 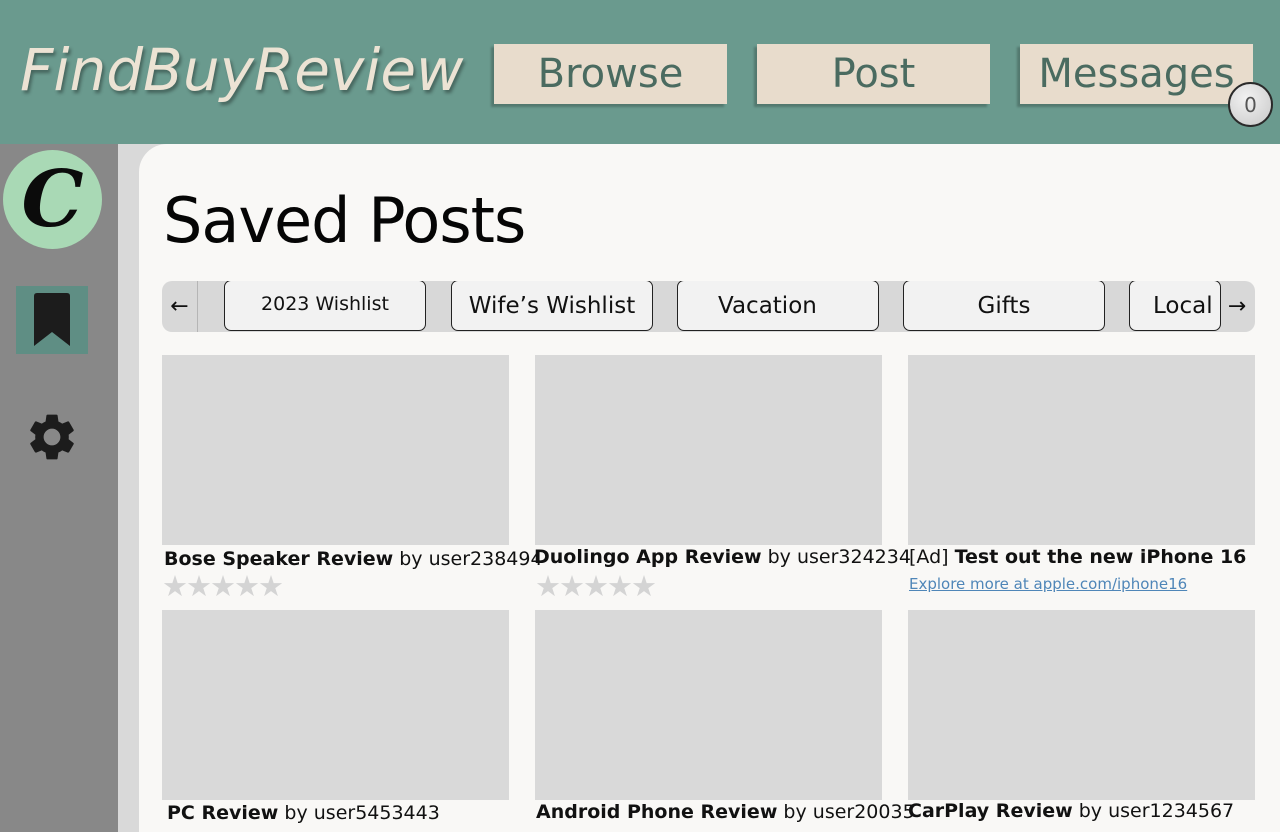 What do you see at coordinates (344, 220) in the screenshot?
I see `page-title: Saved Posts` at bounding box center [344, 220].